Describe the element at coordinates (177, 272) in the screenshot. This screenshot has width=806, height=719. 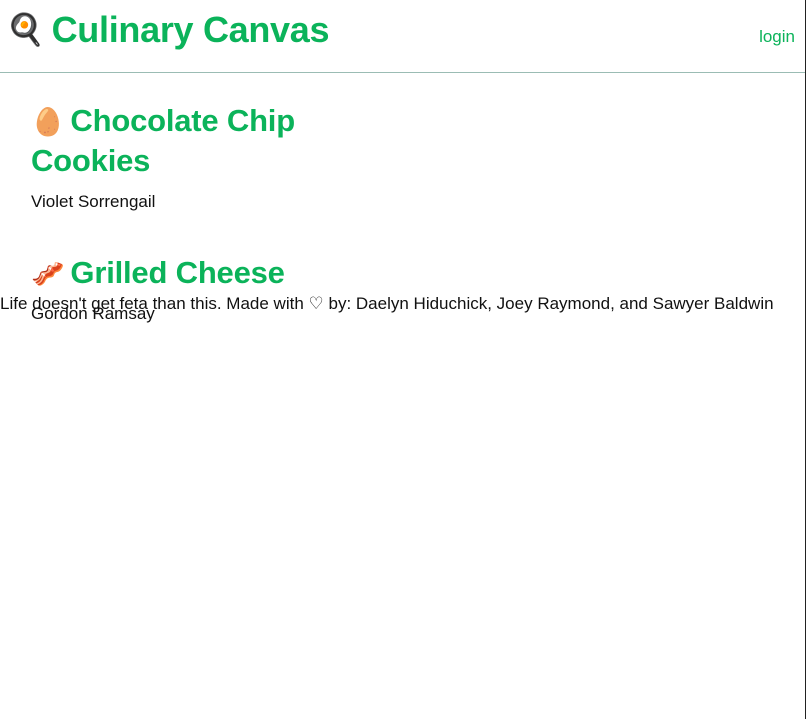
I see `recipe-title-text: Grilled Cheese` at that location.